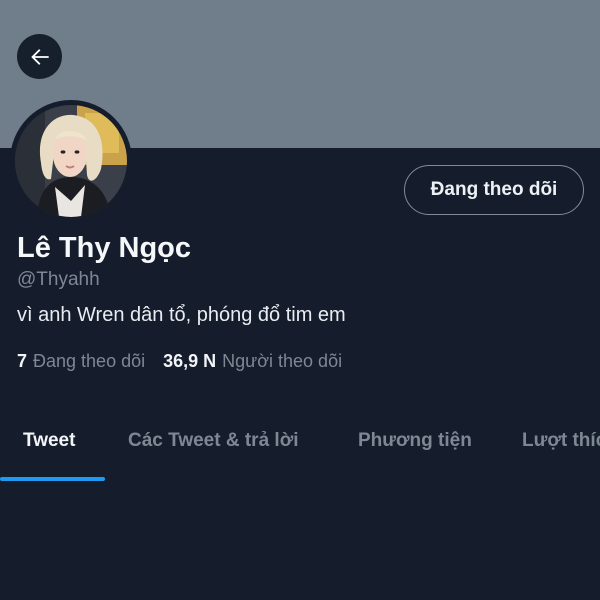 Image resolution: width=600 pixels, height=600 pixels. What do you see at coordinates (49, 441) in the screenshot?
I see `tab-tweets: Tweet` at bounding box center [49, 441].